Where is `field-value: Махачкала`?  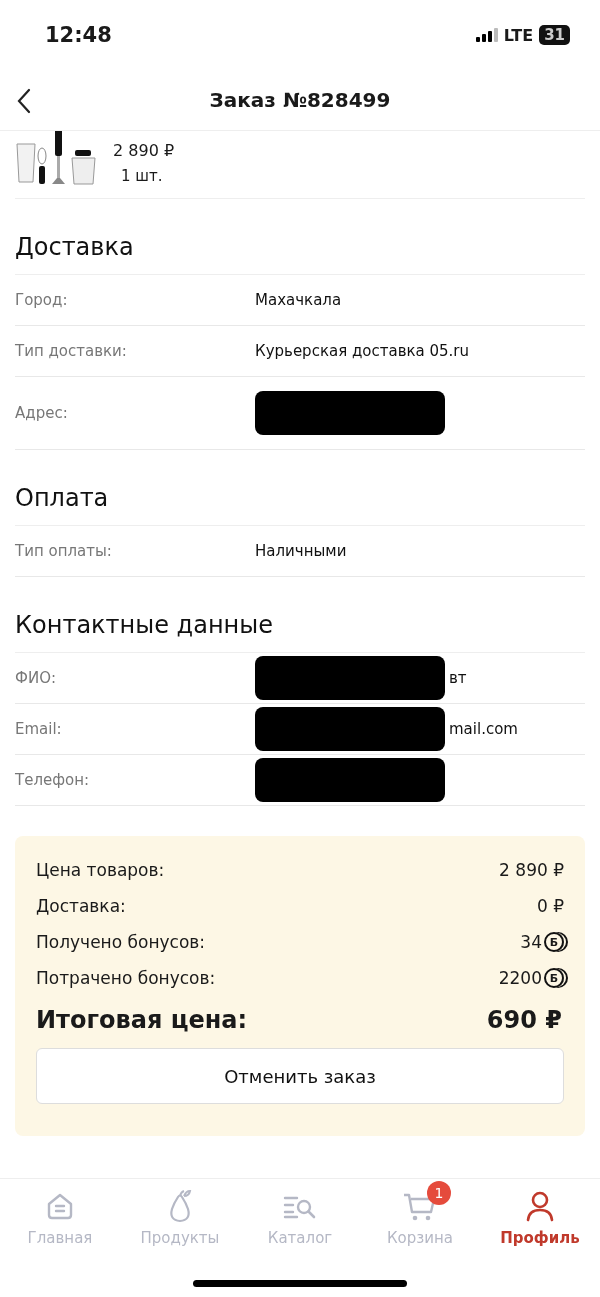
field-value: Махачкала is located at coordinates (298, 300).